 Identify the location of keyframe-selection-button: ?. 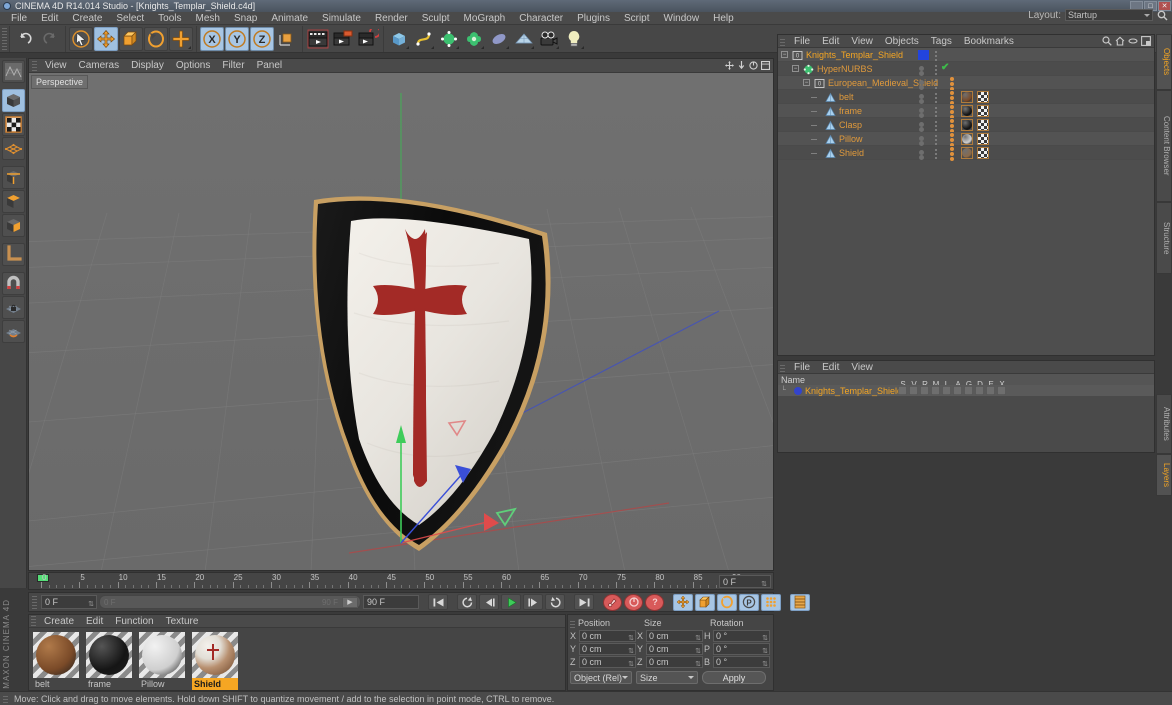
(654, 602).